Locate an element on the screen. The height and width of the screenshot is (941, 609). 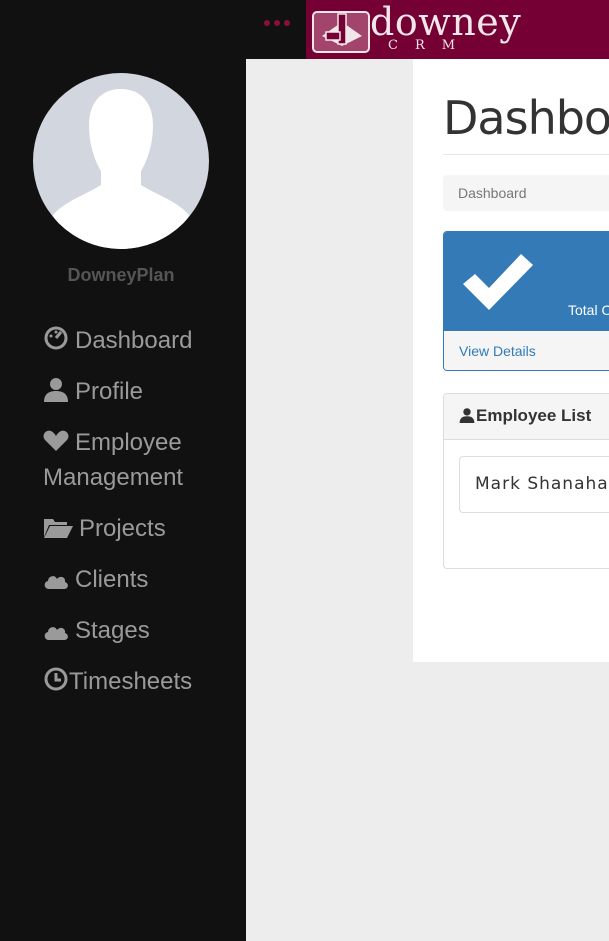
avatar is located at coordinates (121, 161).